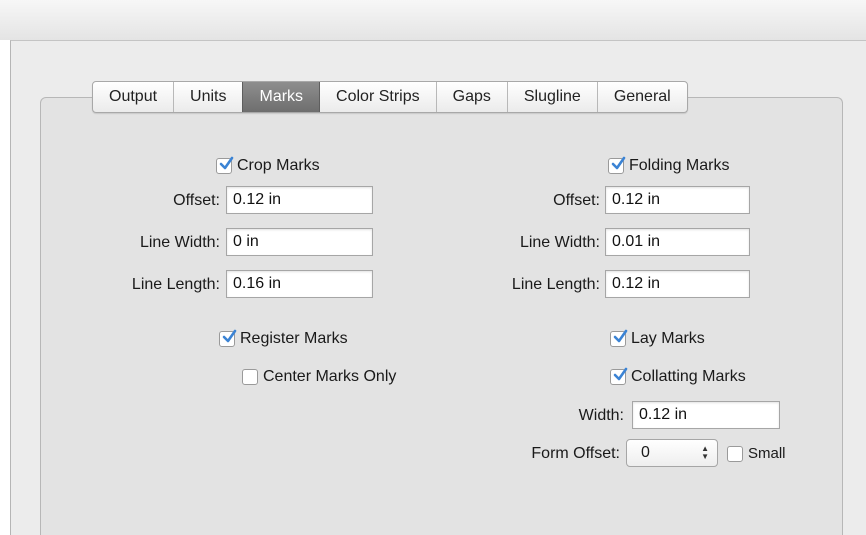  What do you see at coordinates (207, 97) in the screenshot?
I see `tab-units: Units` at bounding box center [207, 97].